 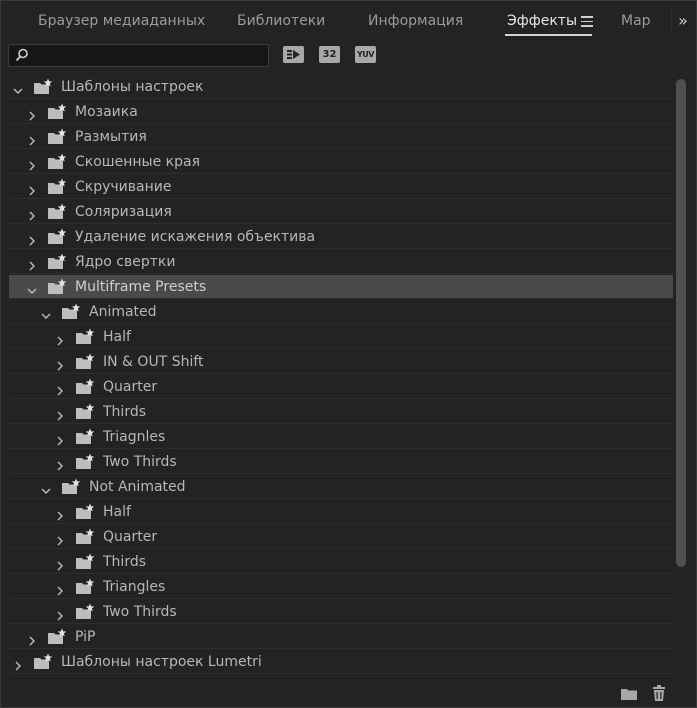 I want to click on tree-item: Ядро свертки, so click(x=341, y=262).